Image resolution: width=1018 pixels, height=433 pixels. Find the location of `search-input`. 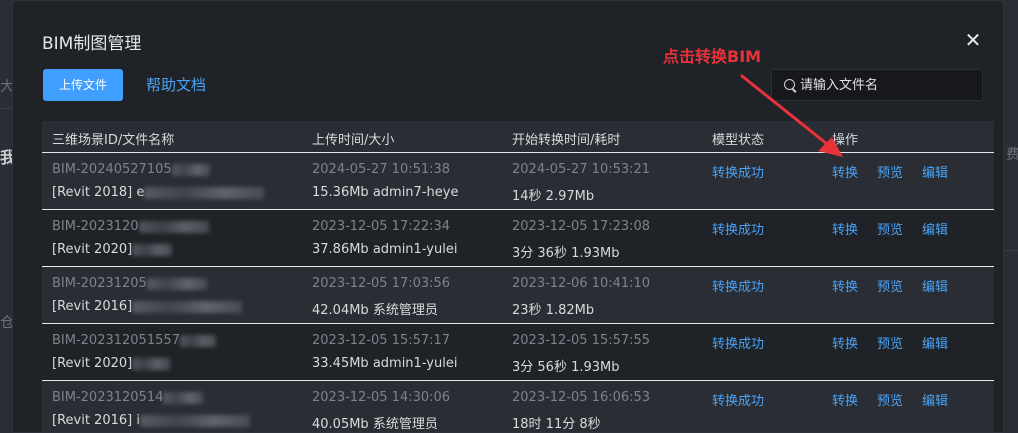

search-input is located at coordinates (888, 85).